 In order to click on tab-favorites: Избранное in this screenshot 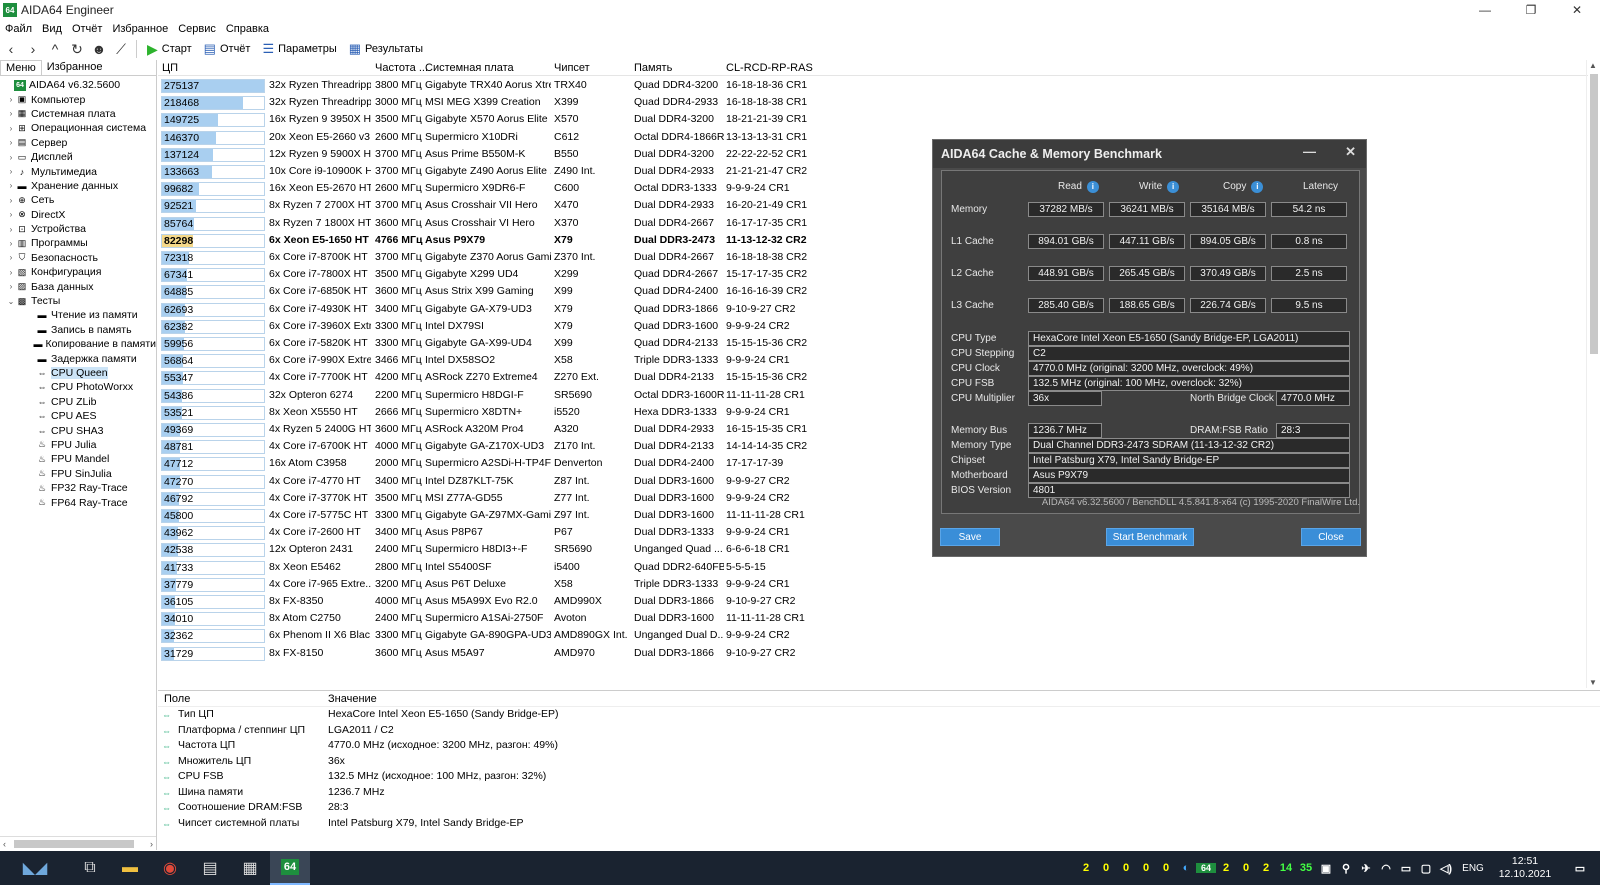, I will do `click(75, 67)`.